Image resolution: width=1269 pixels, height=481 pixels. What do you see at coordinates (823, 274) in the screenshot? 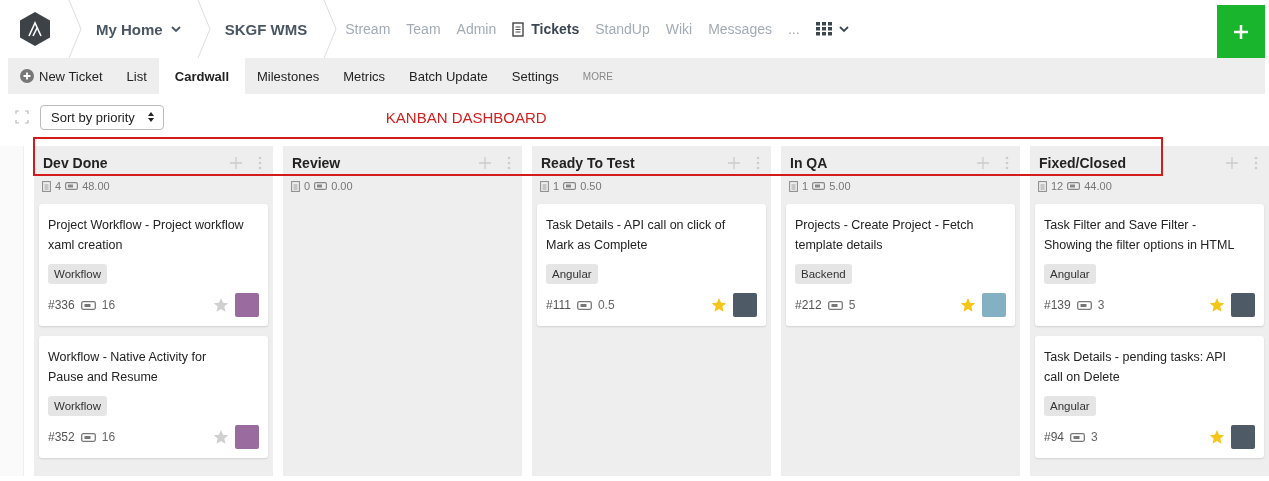
I see `tag-label: Backend` at bounding box center [823, 274].